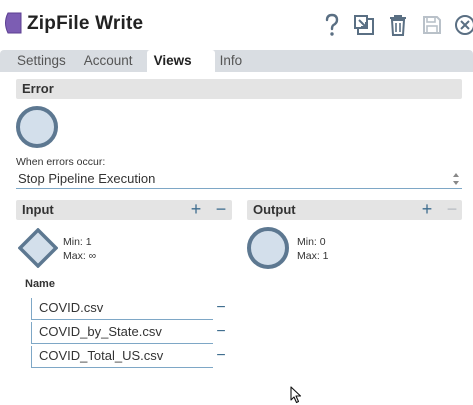  Describe the element at coordinates (71, 307) in the screenshot. I see `input-name-value: COVID.csv` at that location.